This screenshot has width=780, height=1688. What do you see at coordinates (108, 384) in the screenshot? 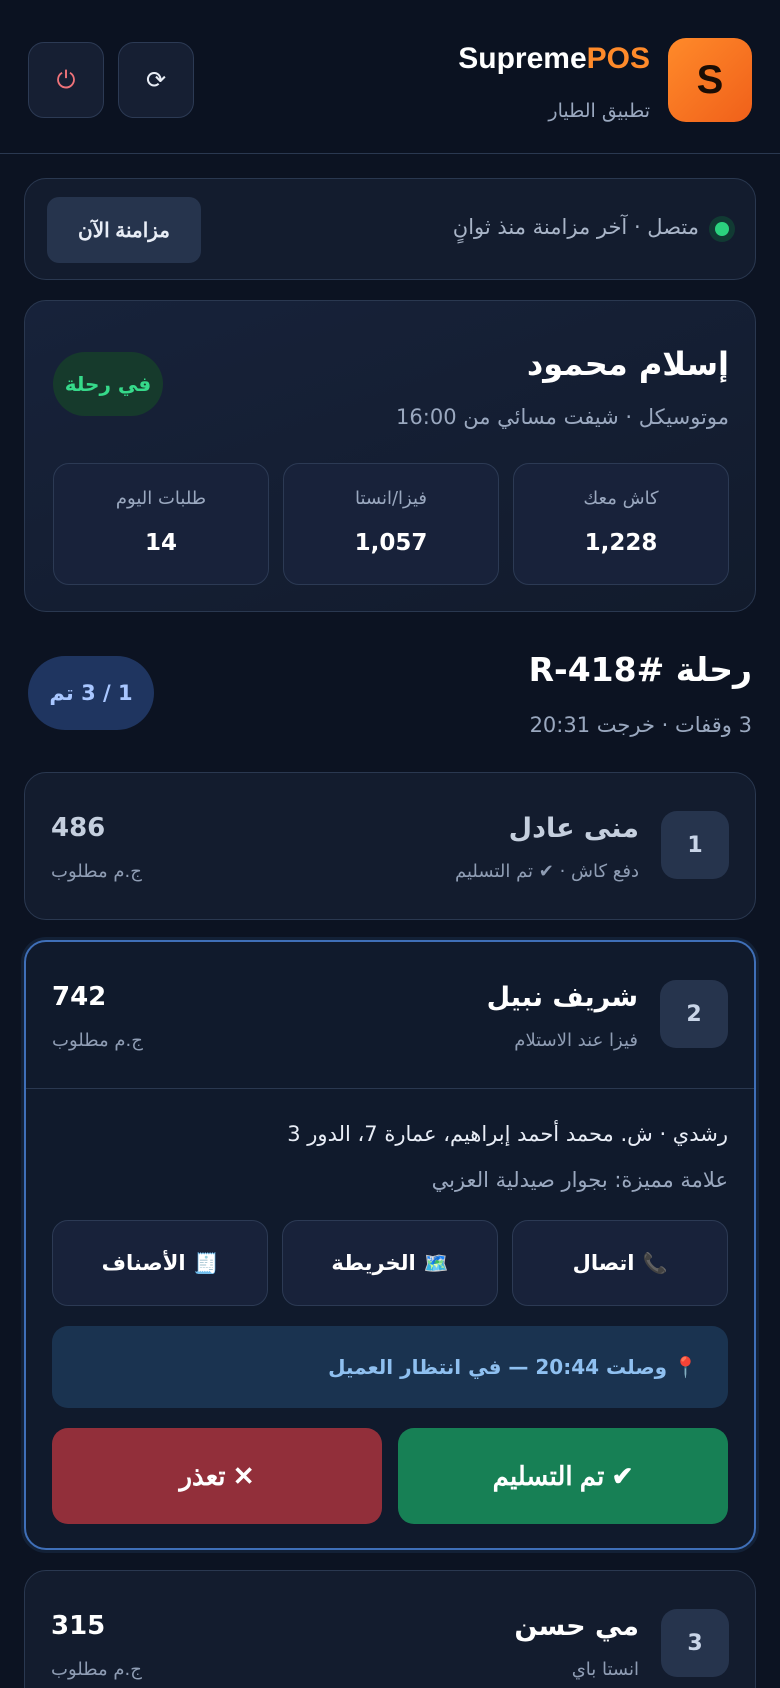
I see `driver-status-badge: في رحلة` at bounding box center [108, 384].